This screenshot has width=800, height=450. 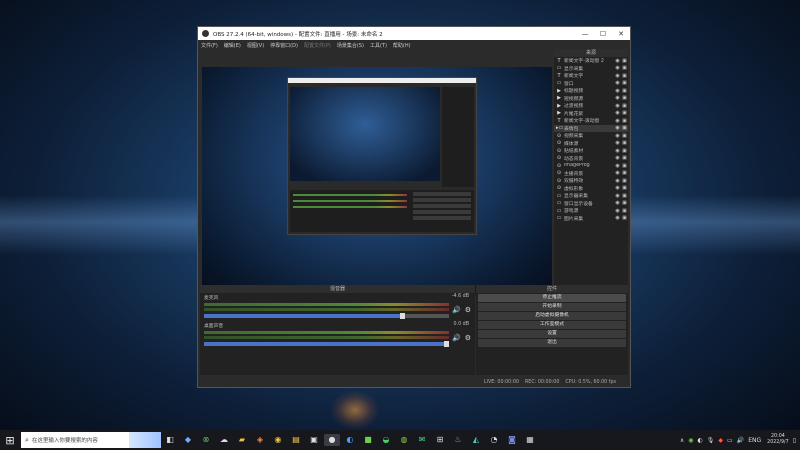 I want to click on close-button: ✕, so click(x=621, y=34).